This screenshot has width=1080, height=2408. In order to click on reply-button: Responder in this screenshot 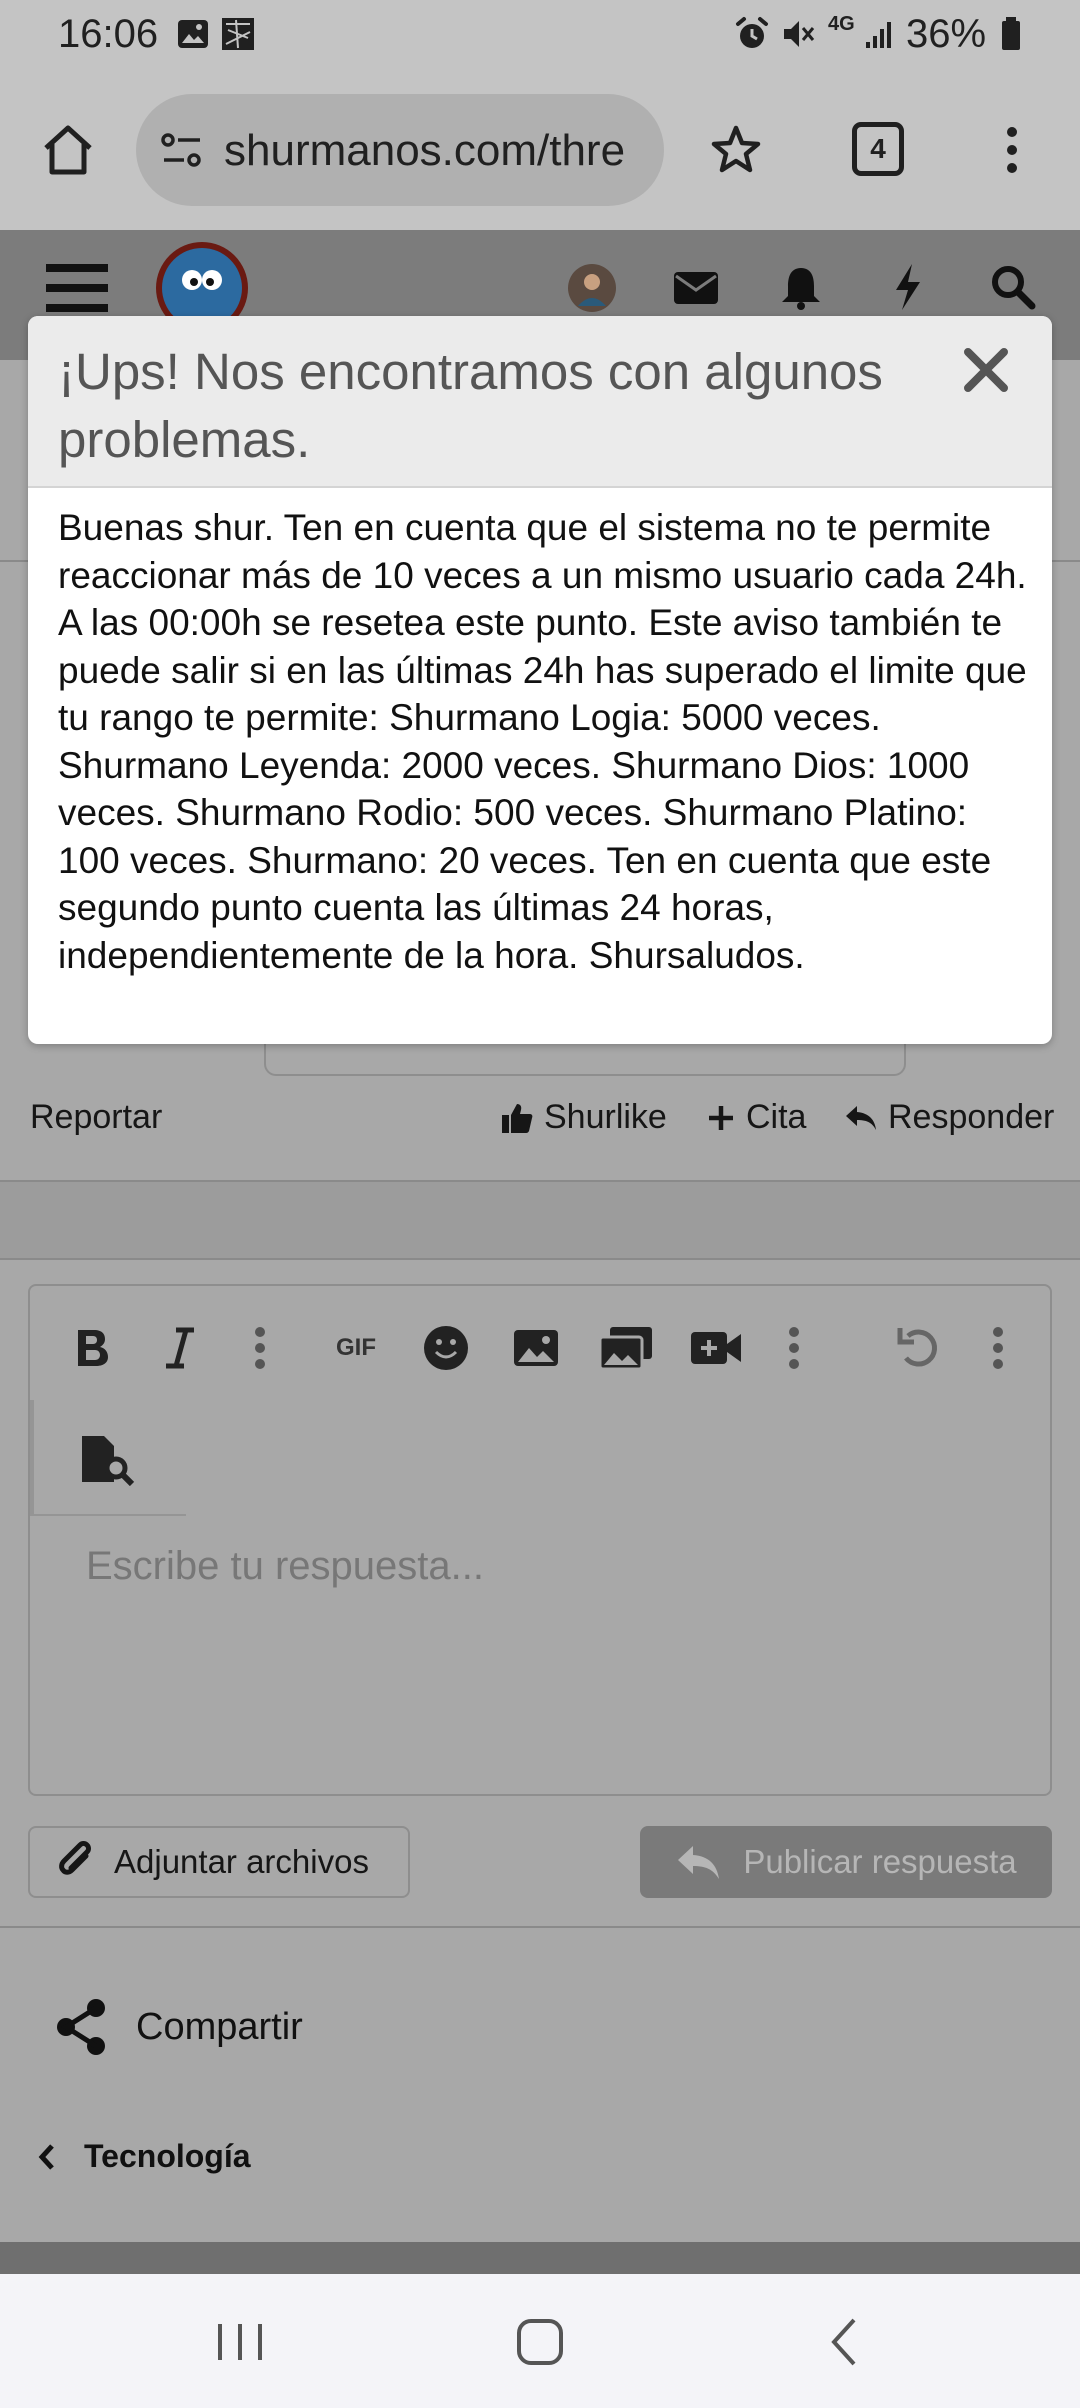, I will do `click(949, 1117)`.